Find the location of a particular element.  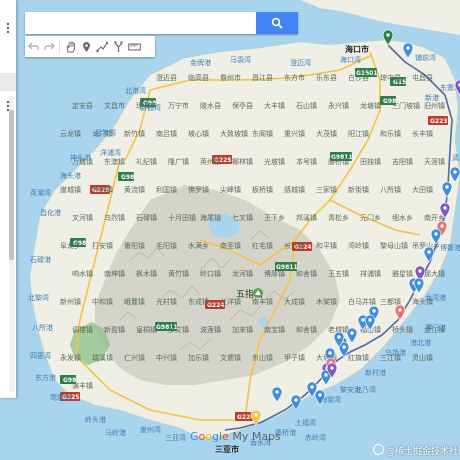

water-label: 金牌港 is located at coordinates (200, 62).